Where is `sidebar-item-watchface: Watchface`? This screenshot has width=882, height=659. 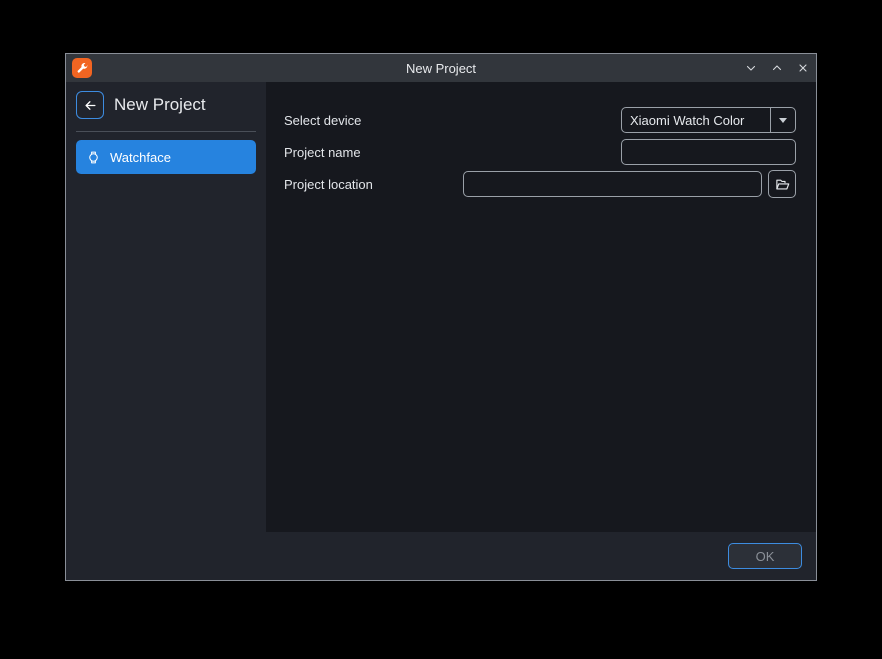 sidebar-item-watchface: Watchface is located at coordinates (166, 157).